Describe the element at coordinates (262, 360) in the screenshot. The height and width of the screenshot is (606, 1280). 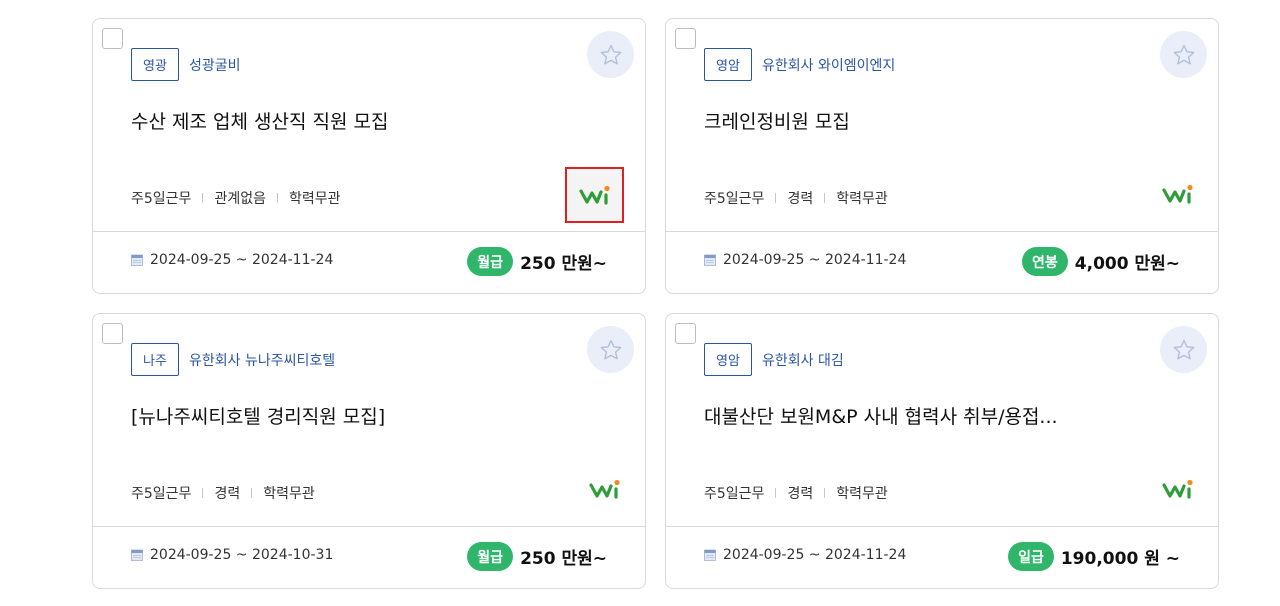
I see `company-name: 유한회사 뉴나주씨티호텔` at that location.